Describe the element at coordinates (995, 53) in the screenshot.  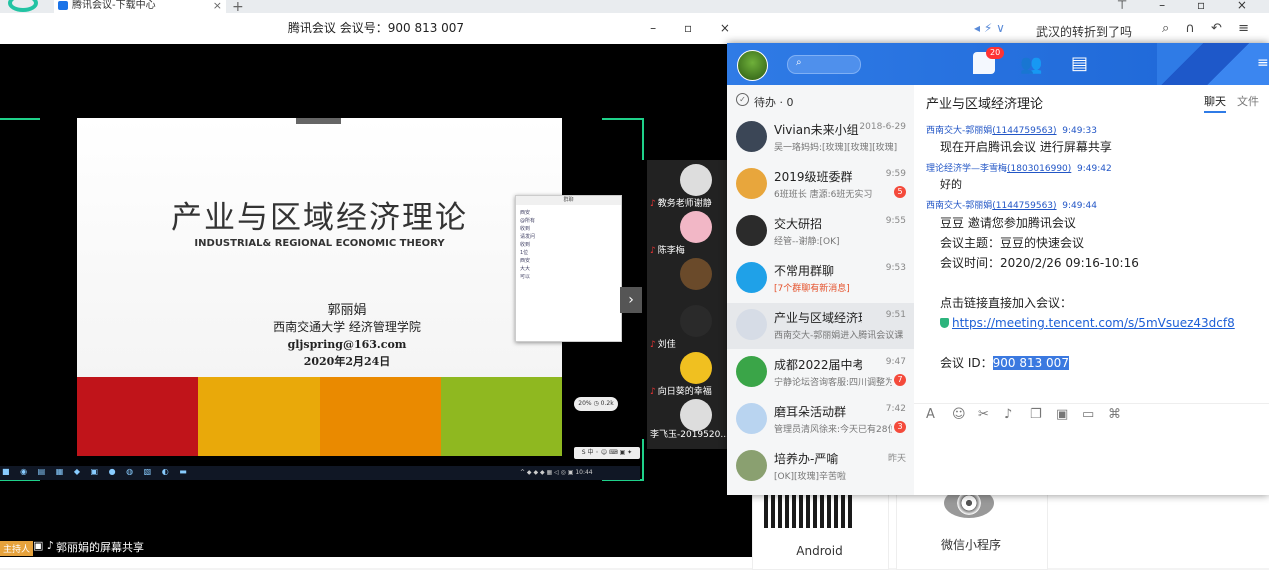
I see `unread-badge: 20` at that location.